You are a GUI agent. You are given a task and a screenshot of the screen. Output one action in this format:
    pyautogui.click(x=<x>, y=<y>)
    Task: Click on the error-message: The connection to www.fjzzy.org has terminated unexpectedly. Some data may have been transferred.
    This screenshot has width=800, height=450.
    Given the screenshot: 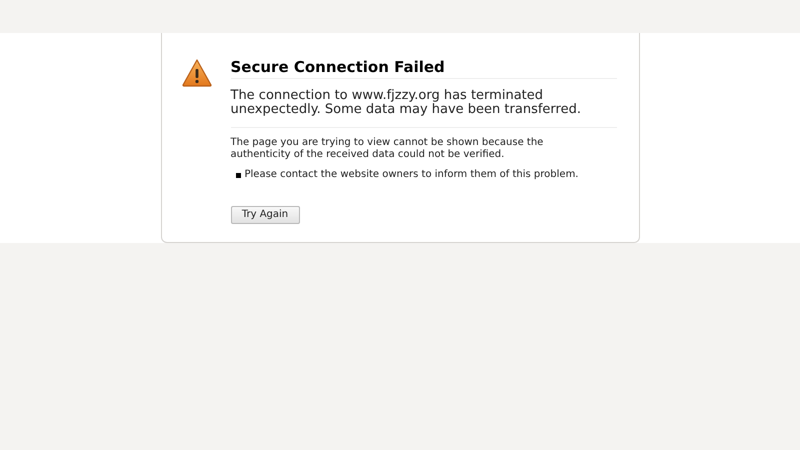 What is the action you would take?
    pyautogui.click(x=423, y=108)
    